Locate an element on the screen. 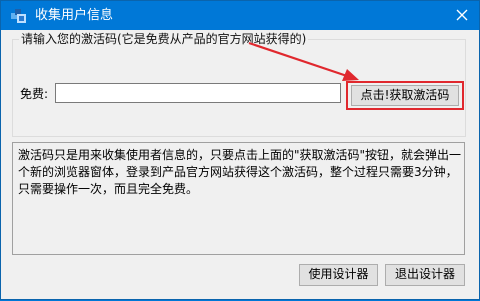 The width and height of the screenshot is (480, 301). activation-code-input is located at coordinates (198, 93).